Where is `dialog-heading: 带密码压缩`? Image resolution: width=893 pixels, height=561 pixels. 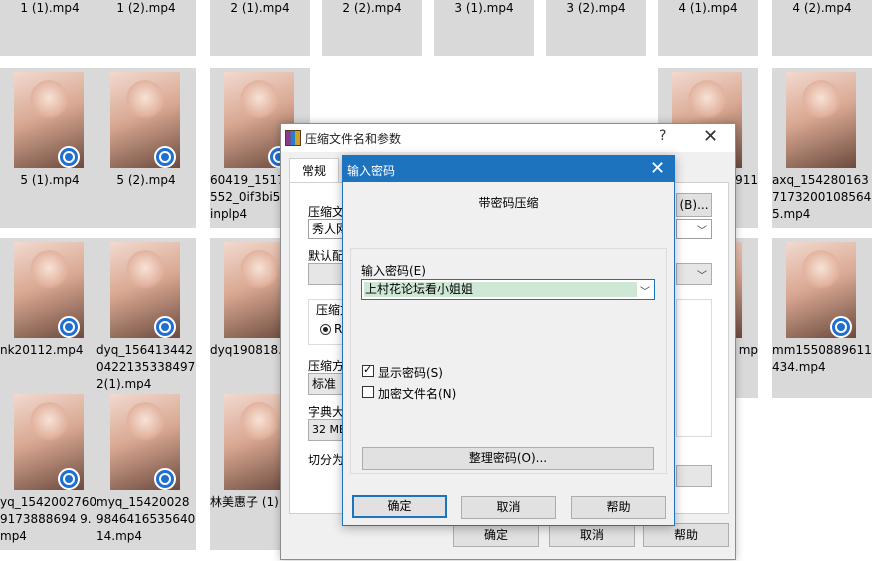 dialog-heading: 带密码压缩 is located at coordinates (508, 203).